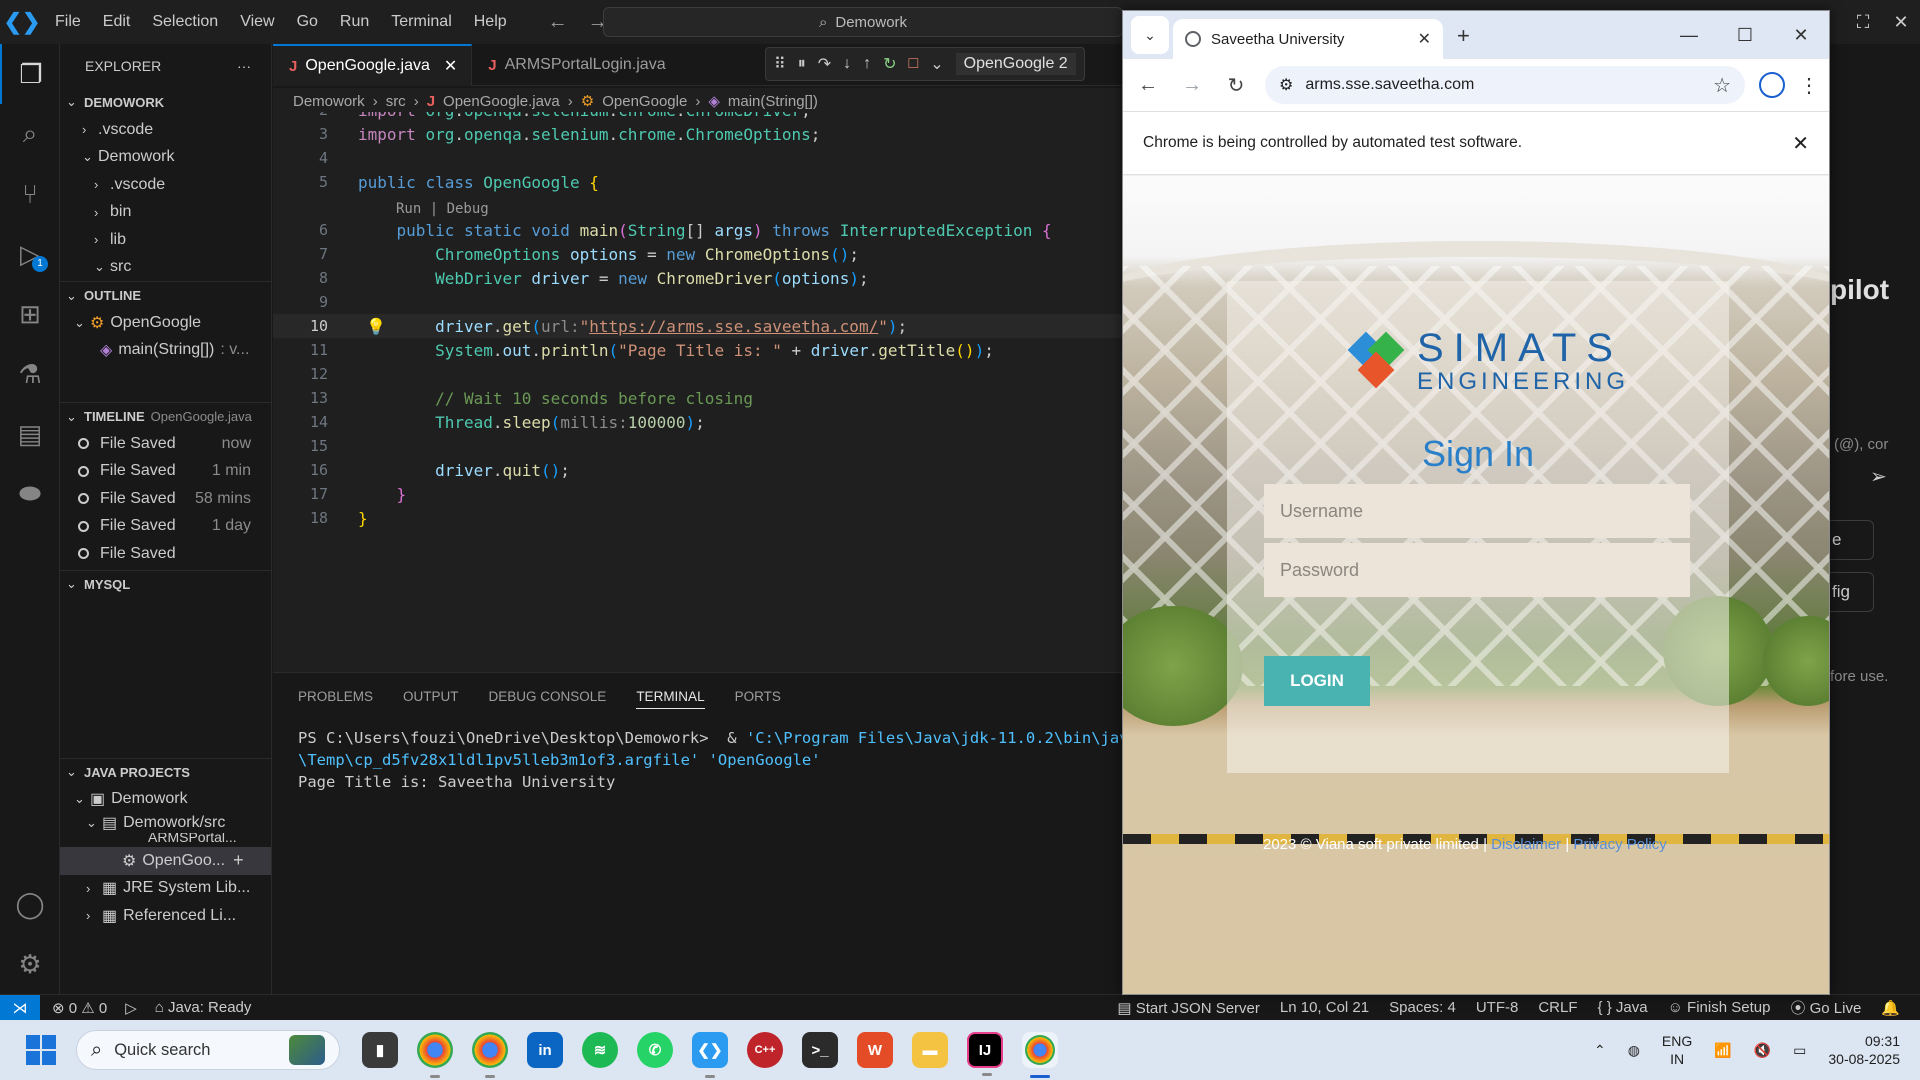 The image size is (1920, 1080). I want to click on go-live-status: ⦿ Go Live, so click(1825, 1007).